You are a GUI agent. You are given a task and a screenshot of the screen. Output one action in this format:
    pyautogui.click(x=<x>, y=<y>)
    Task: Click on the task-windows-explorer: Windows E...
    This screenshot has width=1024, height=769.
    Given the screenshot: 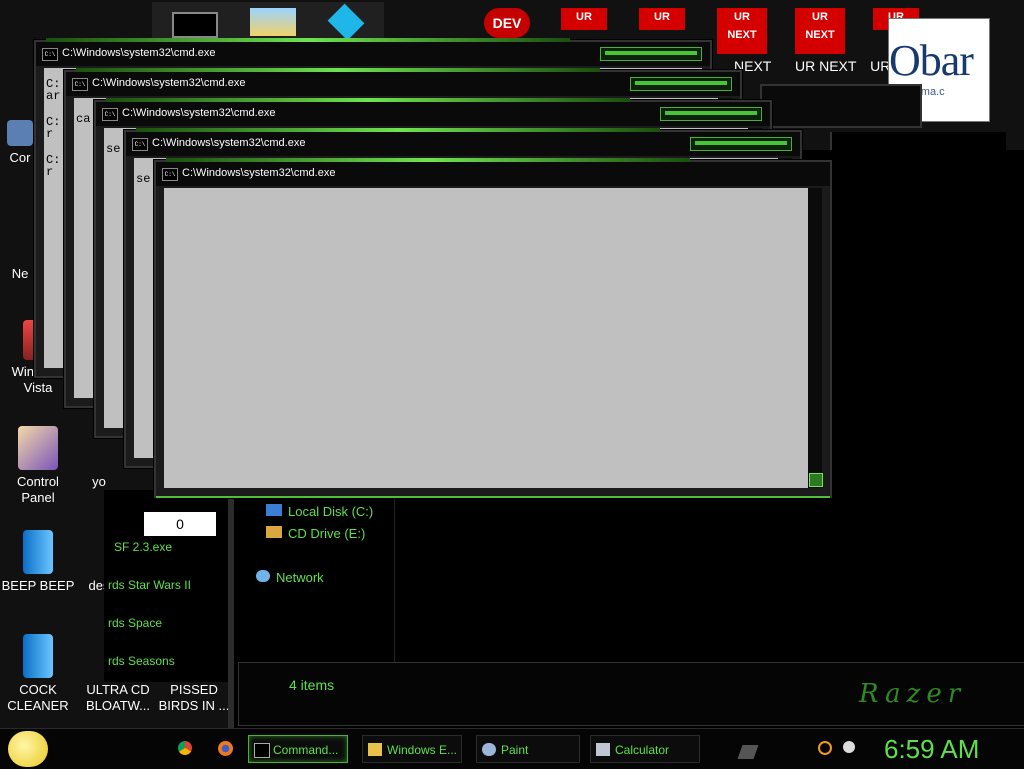 What is the action you would take?
    pyautogui.click(x=412, y=749)
    